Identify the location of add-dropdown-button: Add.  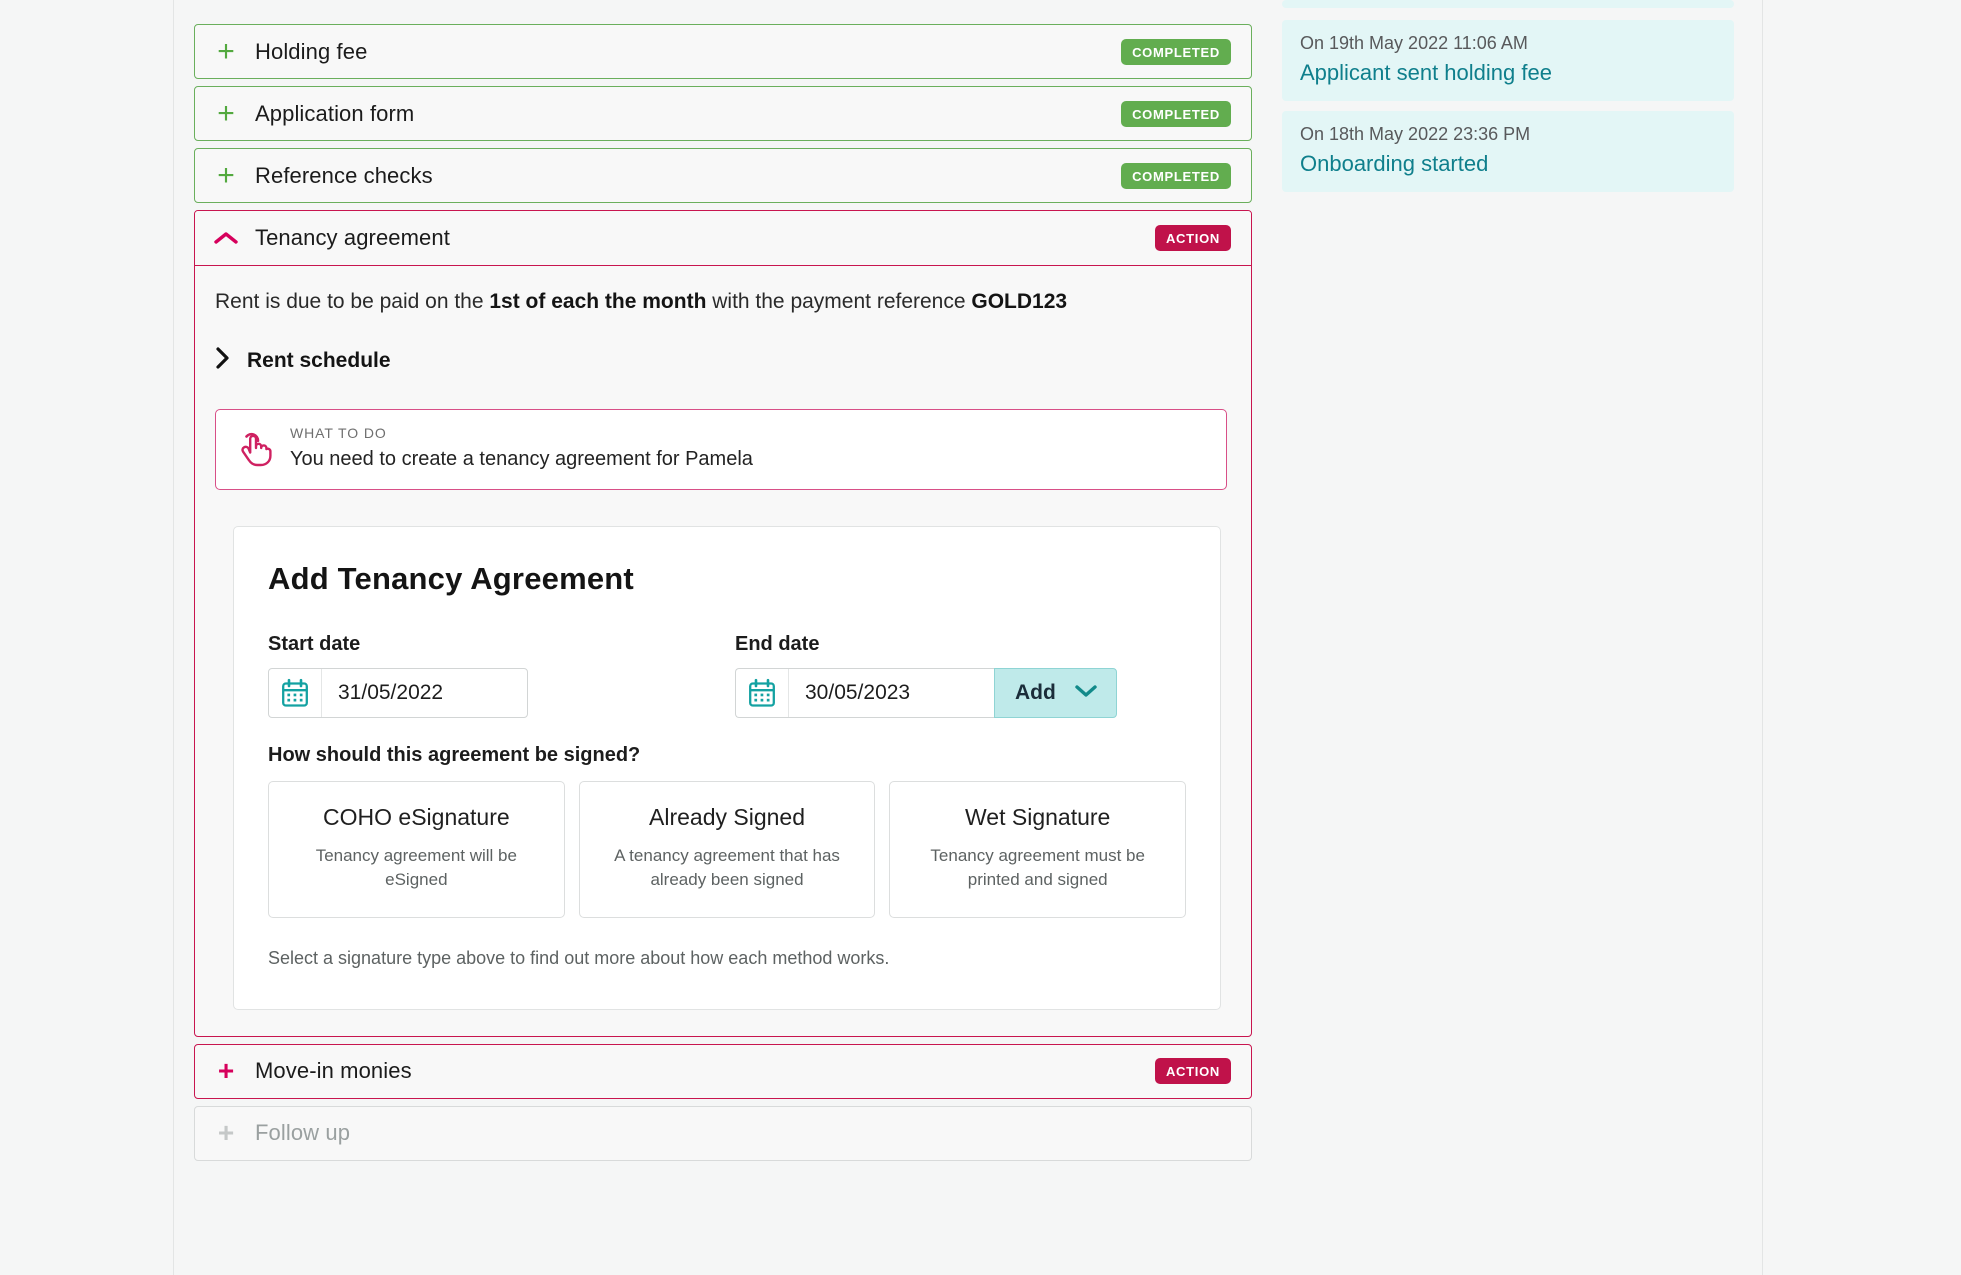
(1055, 693).